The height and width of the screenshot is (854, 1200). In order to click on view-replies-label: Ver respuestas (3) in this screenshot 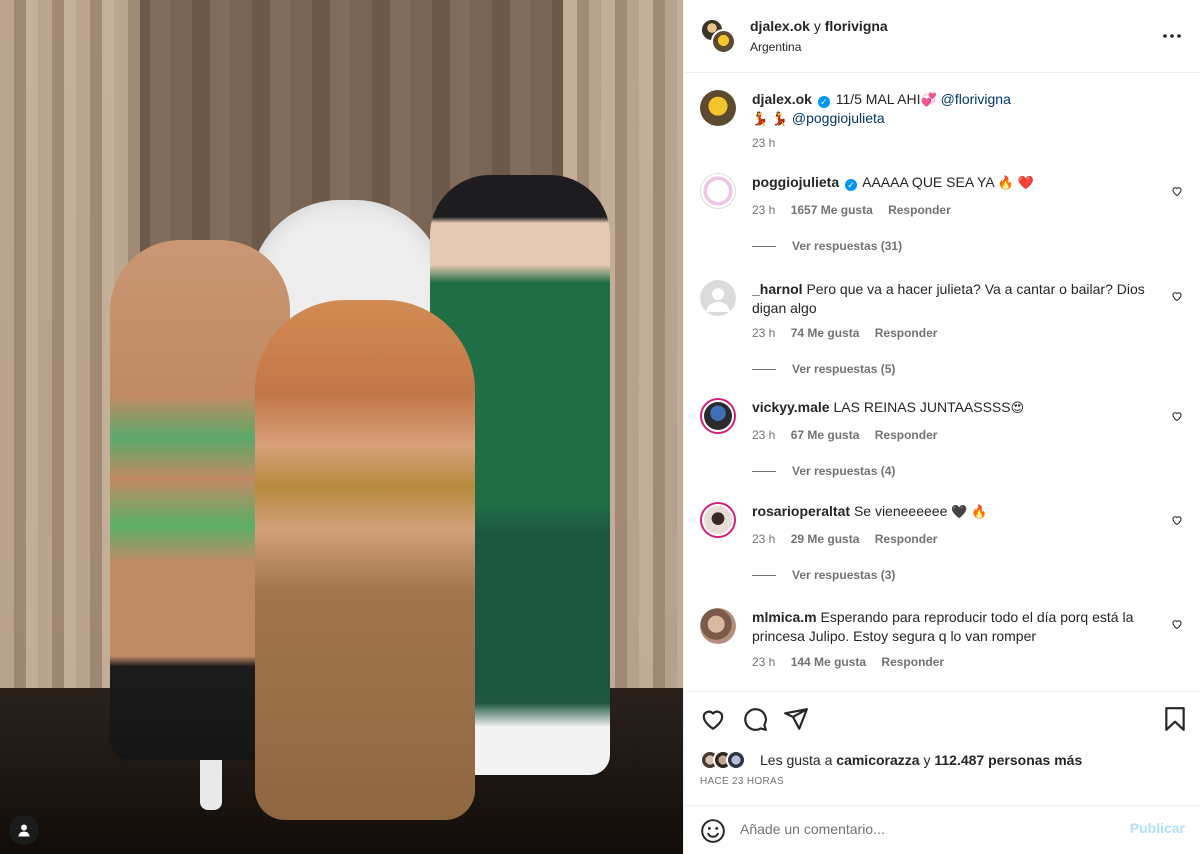, I will do `click(844, 575)`.